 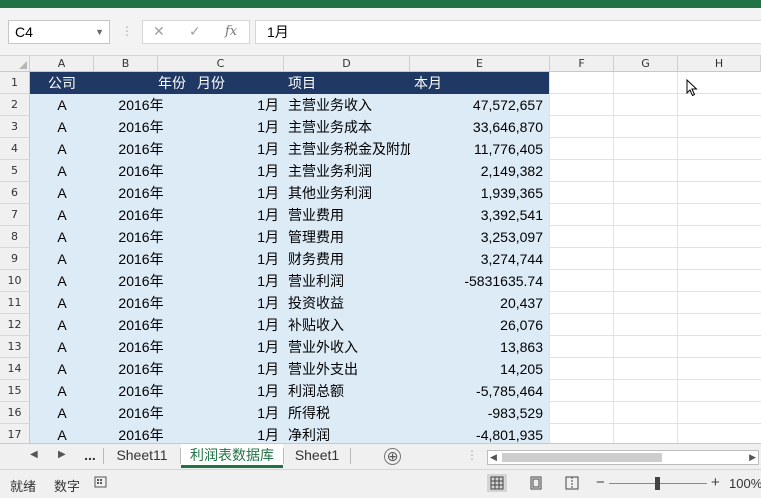 I want to click on header-cell-value: 本月, so click(x=480, y=83).